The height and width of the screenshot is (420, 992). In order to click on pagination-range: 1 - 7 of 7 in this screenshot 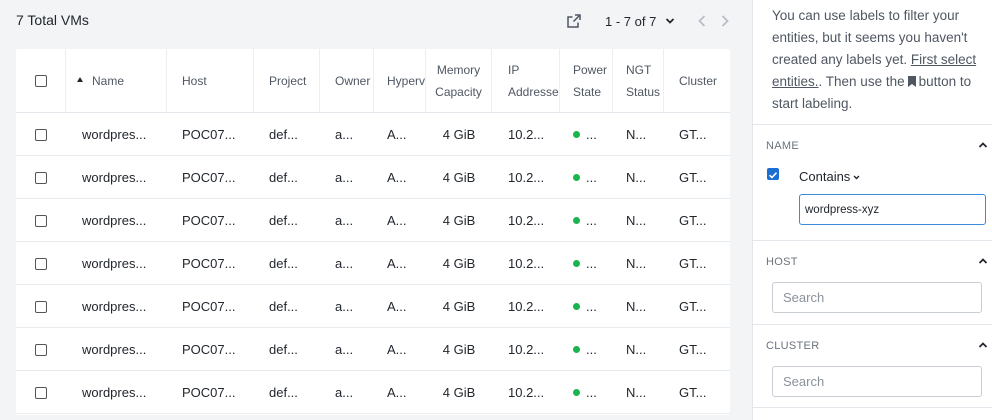, I will do `click(630, 21)`.